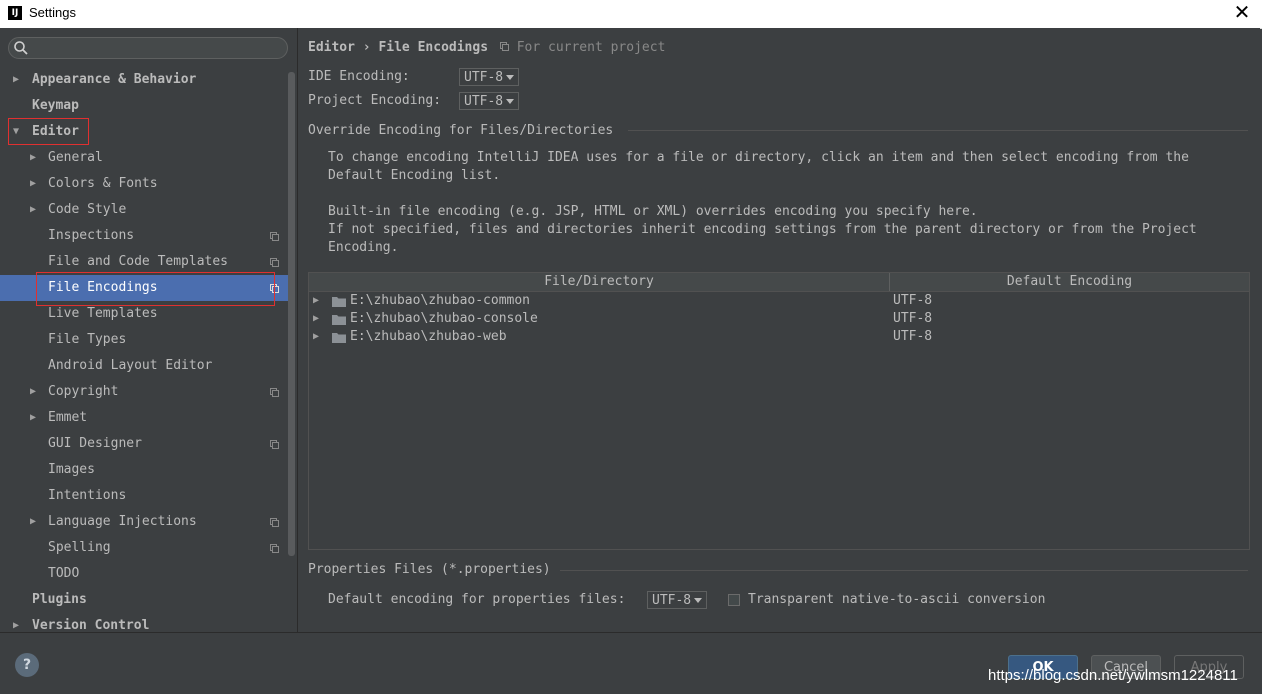 The height and width of the screenshot is (694, 1262). Describe the element at coordinates (1209, 667) in the screenshot. I see `apply-button: Apply` at that location.